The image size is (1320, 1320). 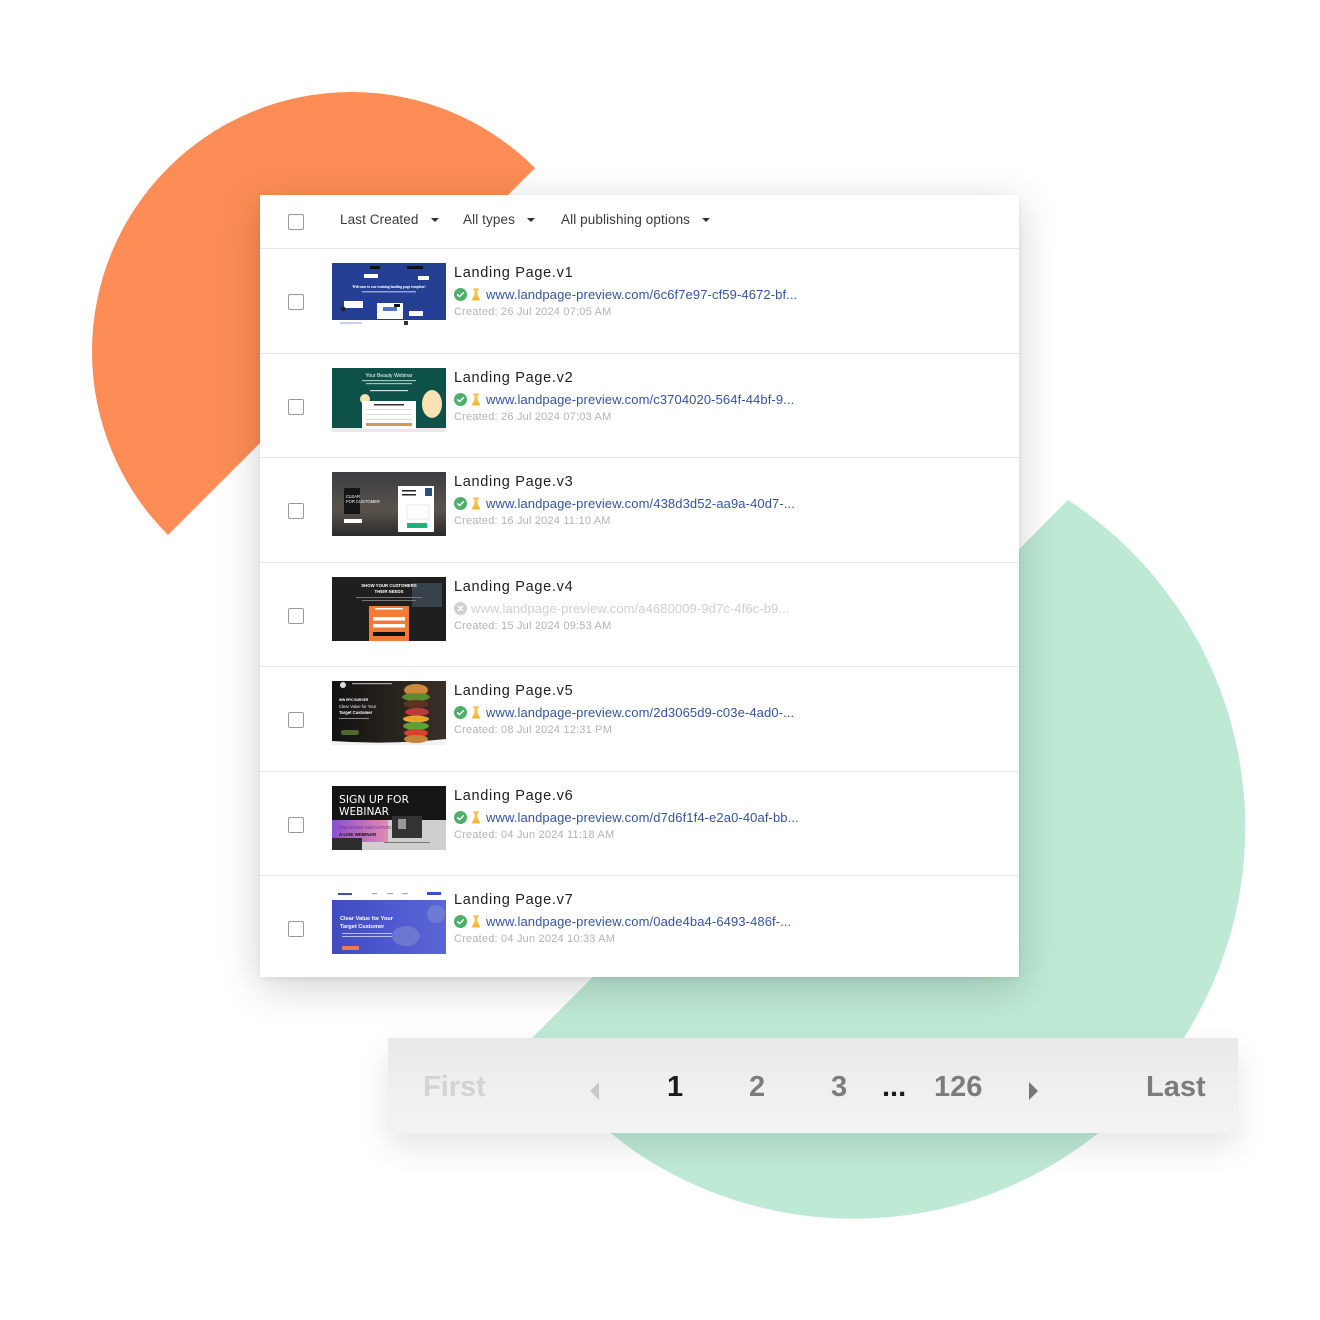 What do you see at coordinates (358, 834) in the screenshot?
I see `svg-text: A LIVE WEBINAR` at bounding box center [358, 834].